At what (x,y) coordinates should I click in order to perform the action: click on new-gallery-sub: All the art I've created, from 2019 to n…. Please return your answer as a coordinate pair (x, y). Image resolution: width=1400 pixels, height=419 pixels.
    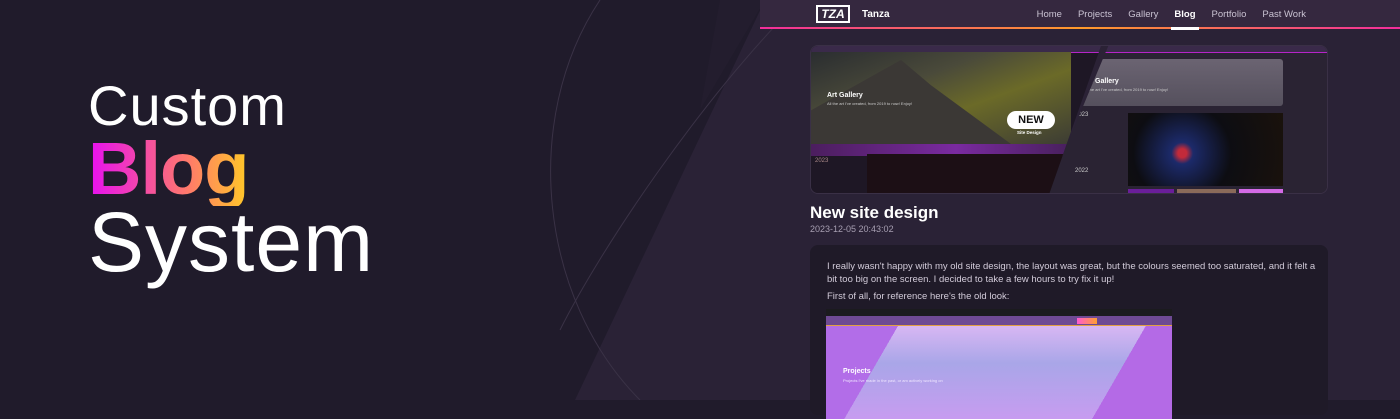
    Looking at the image, I should click on (1126, 89).